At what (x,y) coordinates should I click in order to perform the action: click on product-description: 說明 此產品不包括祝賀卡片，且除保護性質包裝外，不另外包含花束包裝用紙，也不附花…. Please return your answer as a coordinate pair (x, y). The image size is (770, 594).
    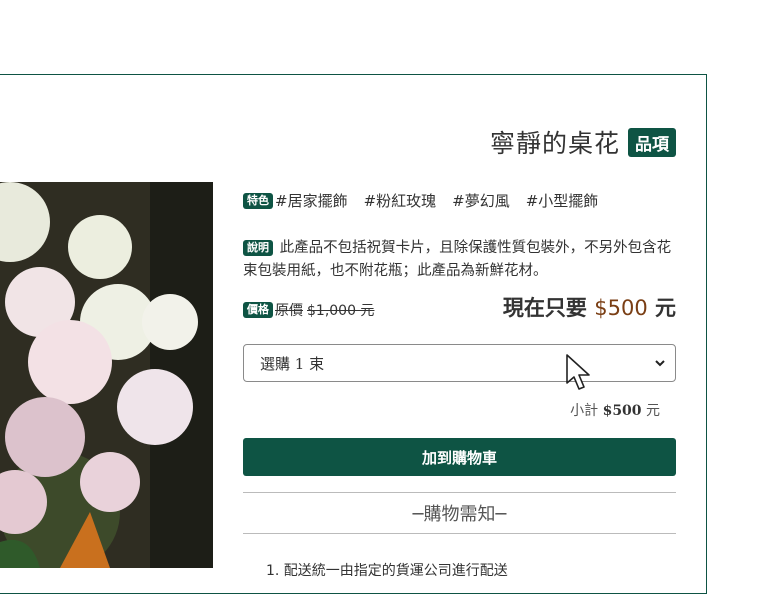
    Looking at the image, I should click on (459, 260).